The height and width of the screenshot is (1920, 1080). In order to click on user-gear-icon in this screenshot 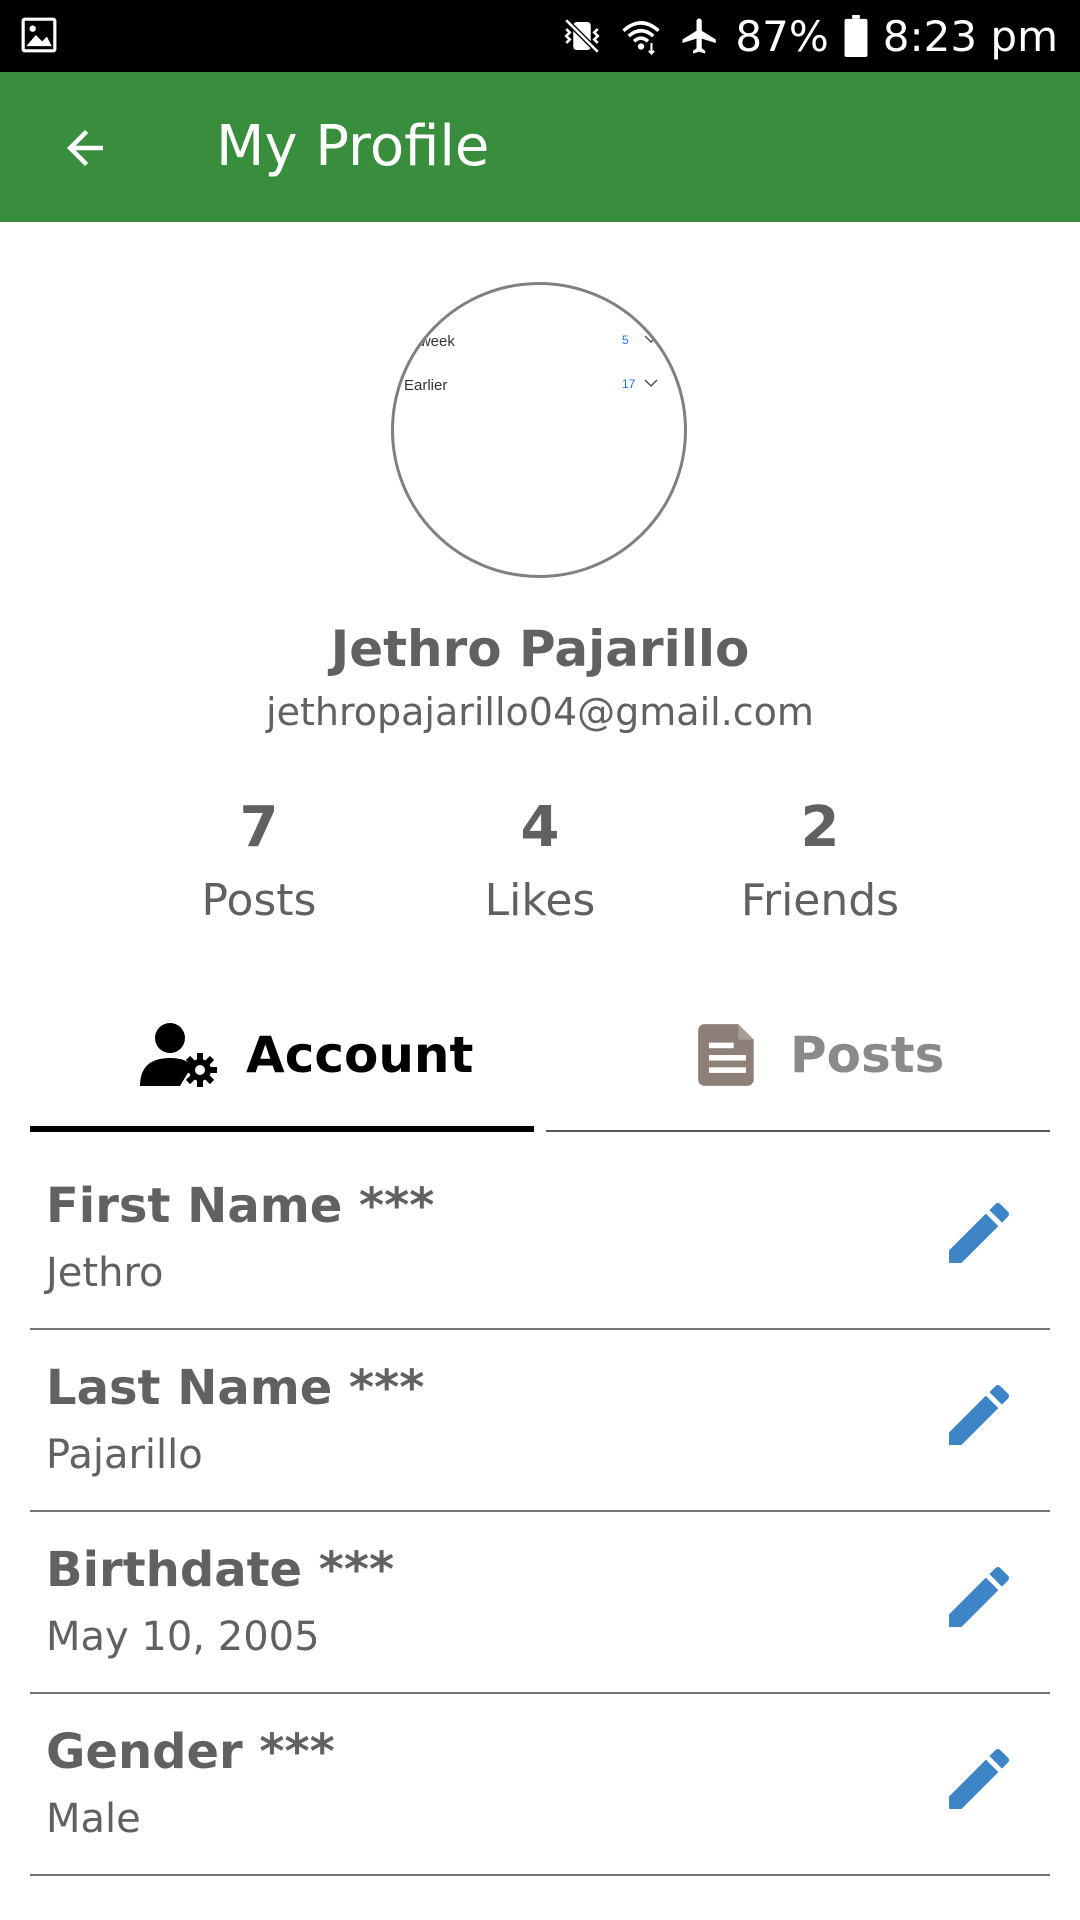, I will do `click(178, 1055)`.